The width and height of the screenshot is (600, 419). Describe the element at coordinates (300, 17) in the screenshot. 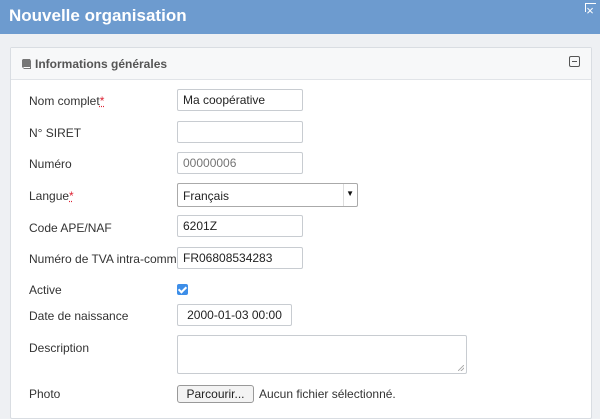

I see `dialog-titlebar: Nouvelle organisation ×` at that location.